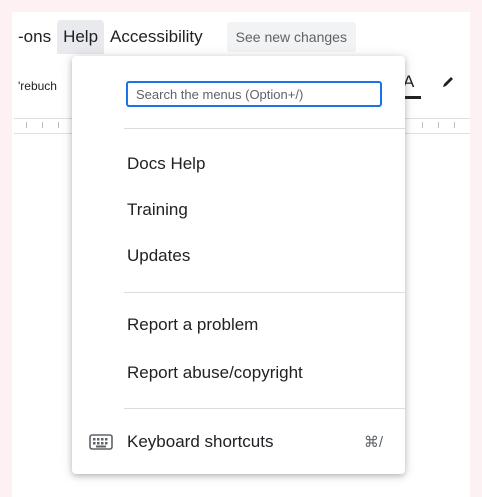 The image size is (482, 497). I want to click on menu-bar: -ons Help Accessibility See new changes, so click(184, 37).